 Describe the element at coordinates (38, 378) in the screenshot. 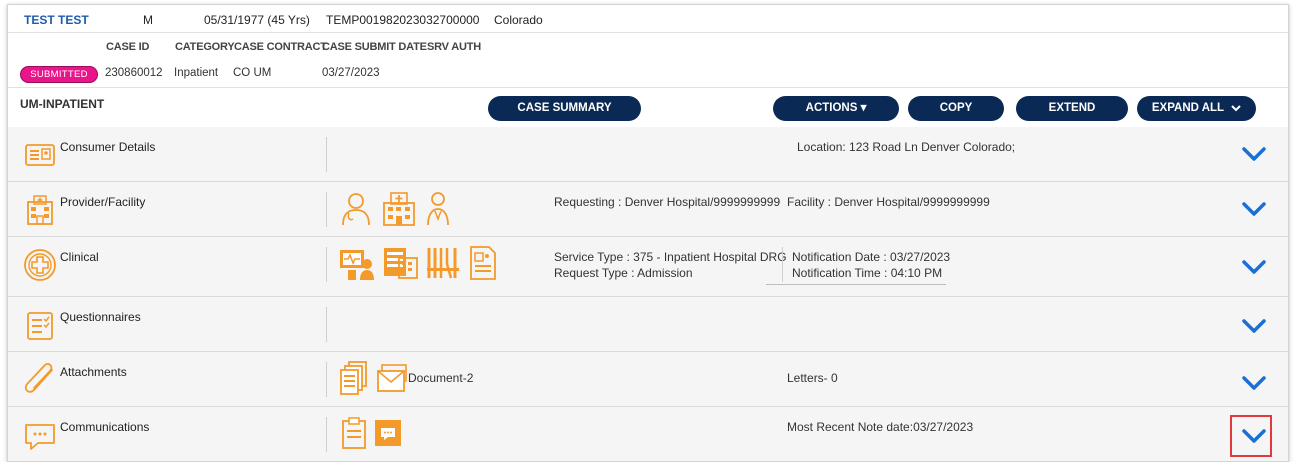

I see `paperclip-icon` at that location.